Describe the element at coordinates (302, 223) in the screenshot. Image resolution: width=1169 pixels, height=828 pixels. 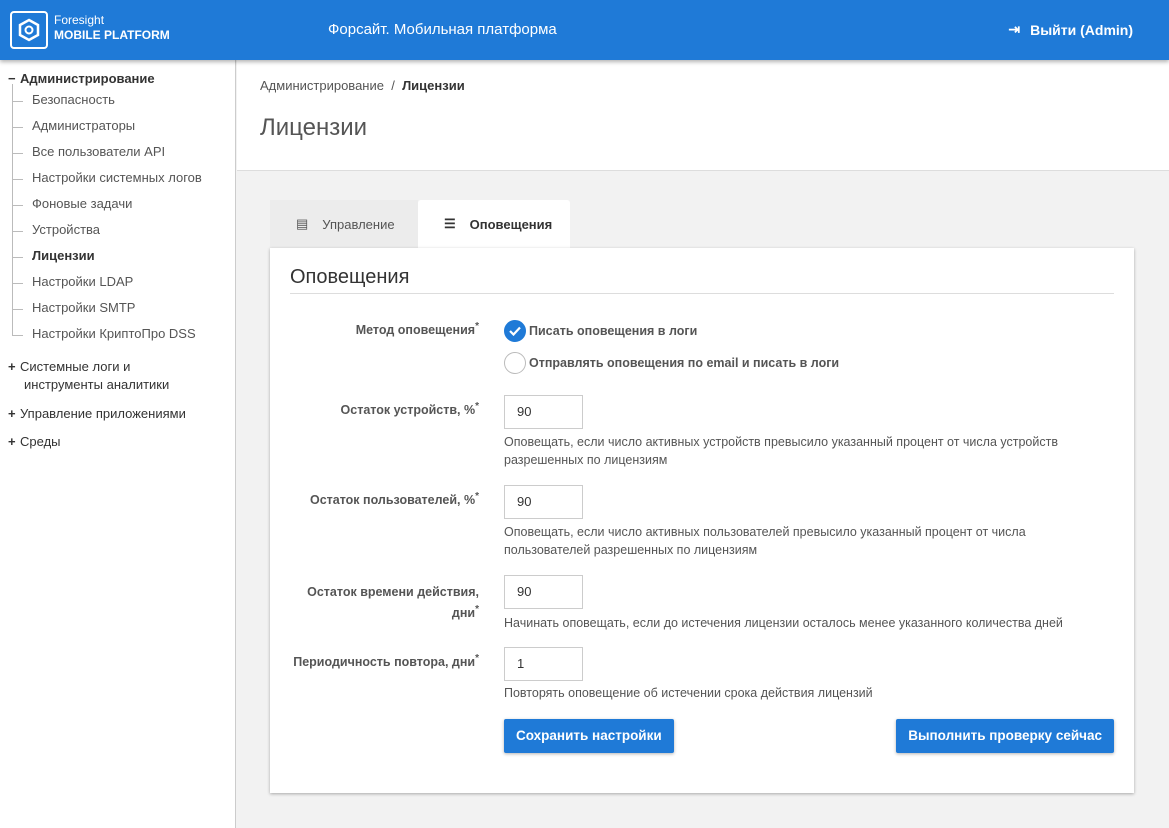
I see `list-icon: ▤` at that location.